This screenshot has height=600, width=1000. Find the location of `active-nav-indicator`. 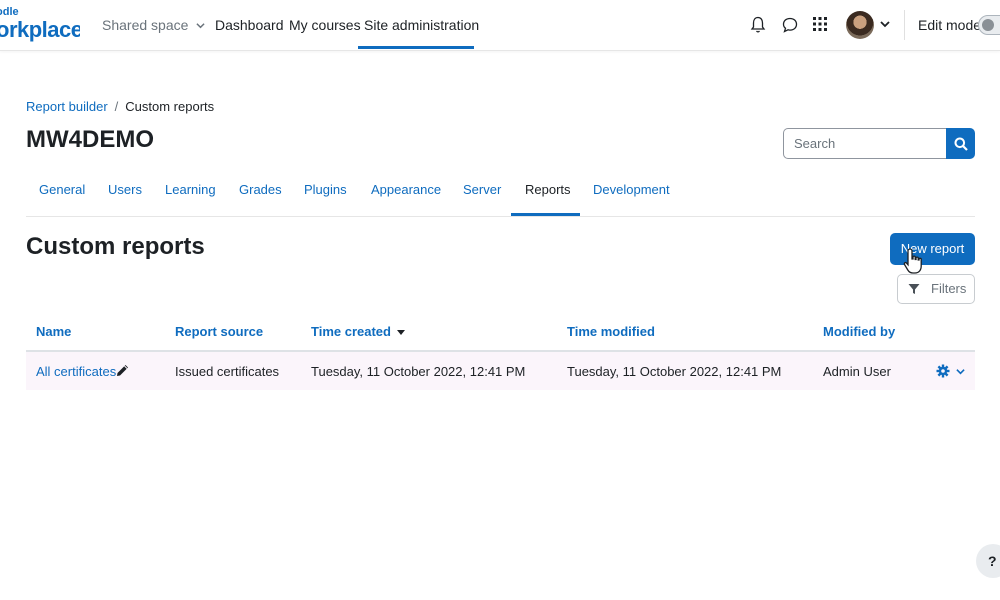

active-nav-indicator is located at coordinates (416, 47).